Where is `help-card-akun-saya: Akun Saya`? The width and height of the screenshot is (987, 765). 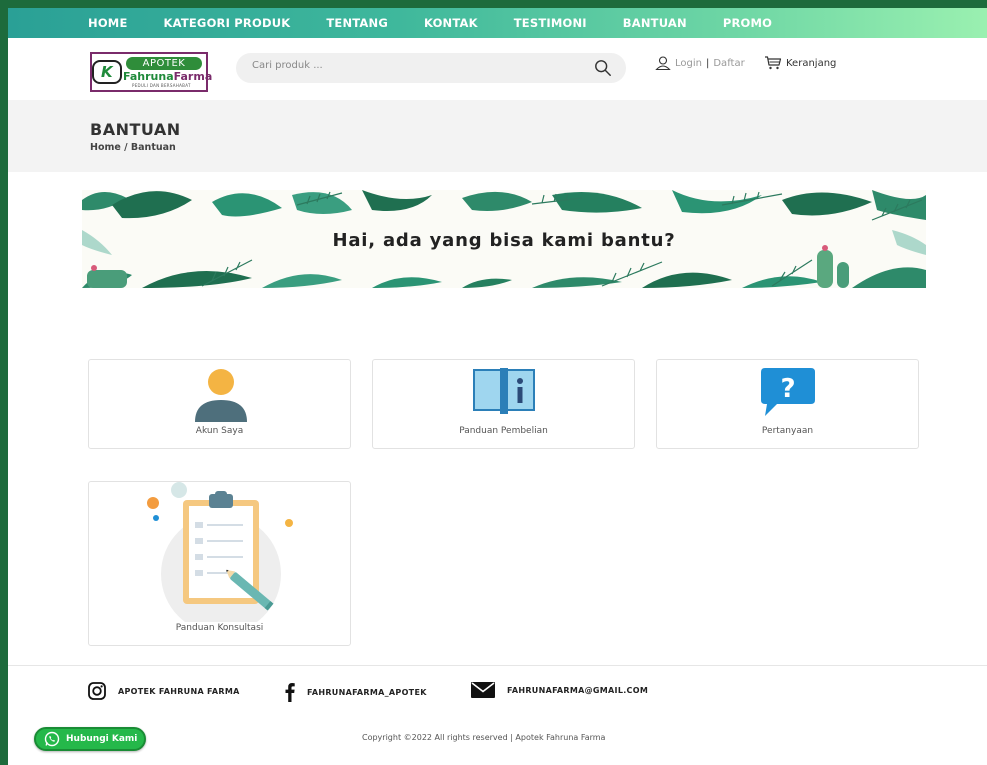
help-card-akun-saya: Akun Saya is located at coordinates (219, 404).